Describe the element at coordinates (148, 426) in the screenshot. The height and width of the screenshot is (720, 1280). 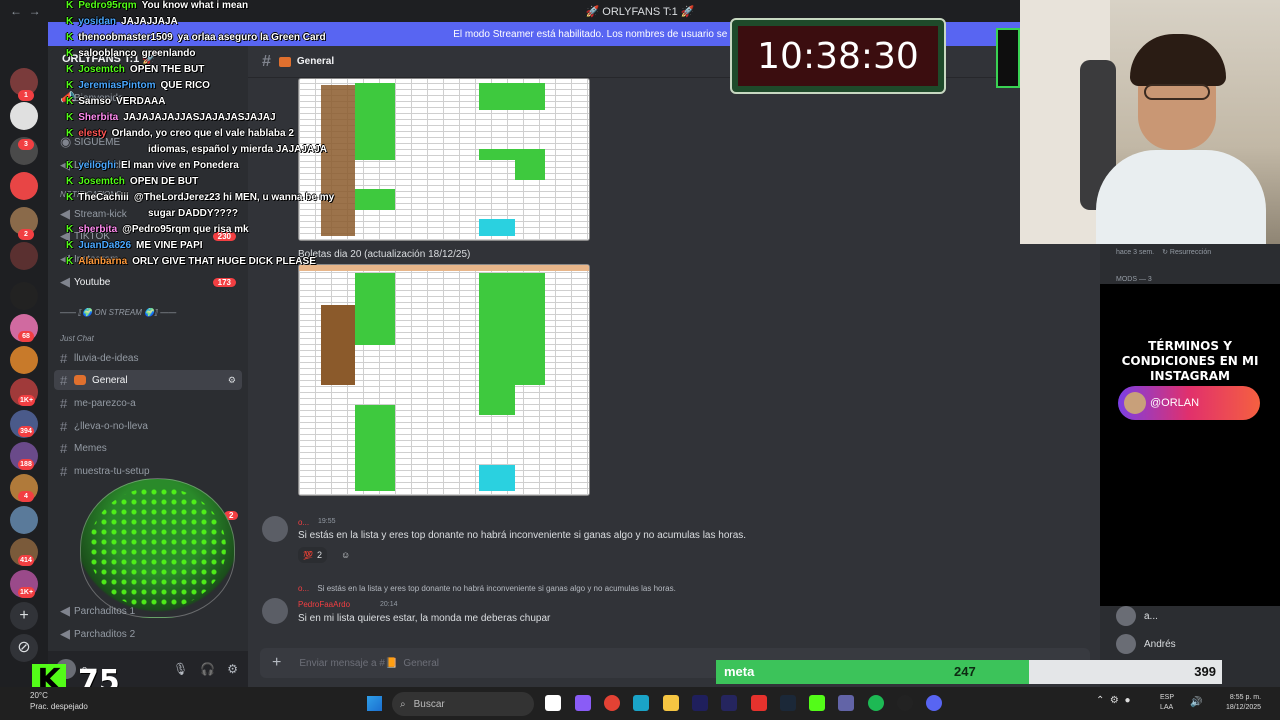
I see `channel-lleva-o-no-lleva: # ¿lleva-o-no-lleva` at that location.